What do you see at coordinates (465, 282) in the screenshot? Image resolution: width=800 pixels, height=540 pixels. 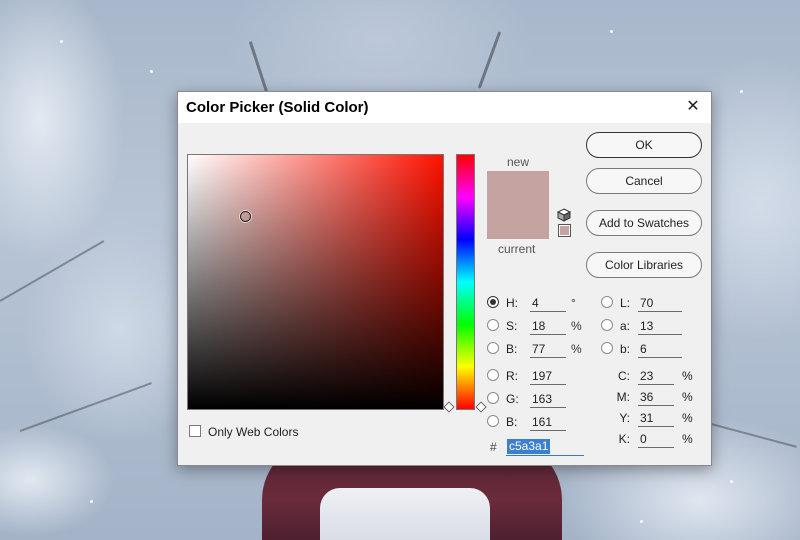 I see `hue-slider` at bounding box center [465, 282].